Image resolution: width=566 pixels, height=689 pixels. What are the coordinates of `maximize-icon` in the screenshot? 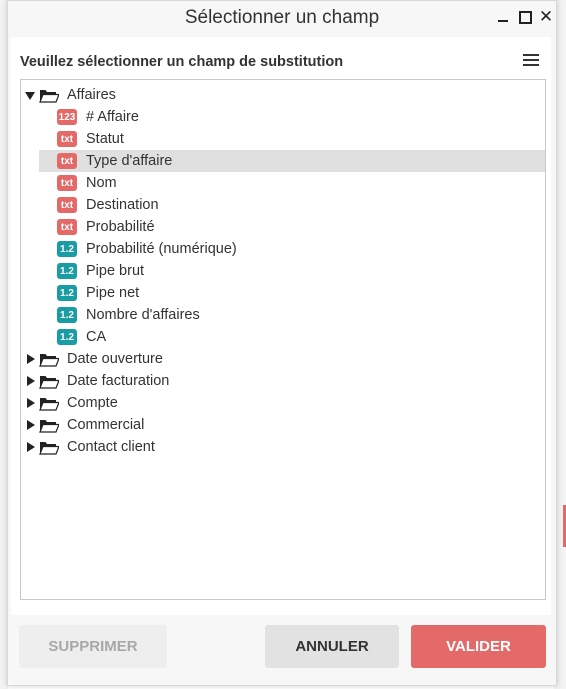 It's located at (525, 17).